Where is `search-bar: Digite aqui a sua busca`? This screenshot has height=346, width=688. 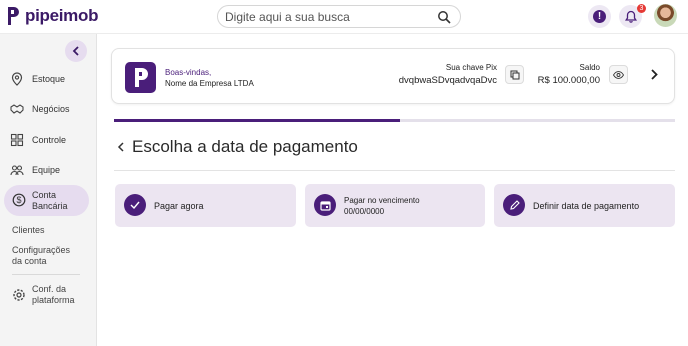 search-bar: Digite aqui a sua busca is located at coordinates (339, 16).